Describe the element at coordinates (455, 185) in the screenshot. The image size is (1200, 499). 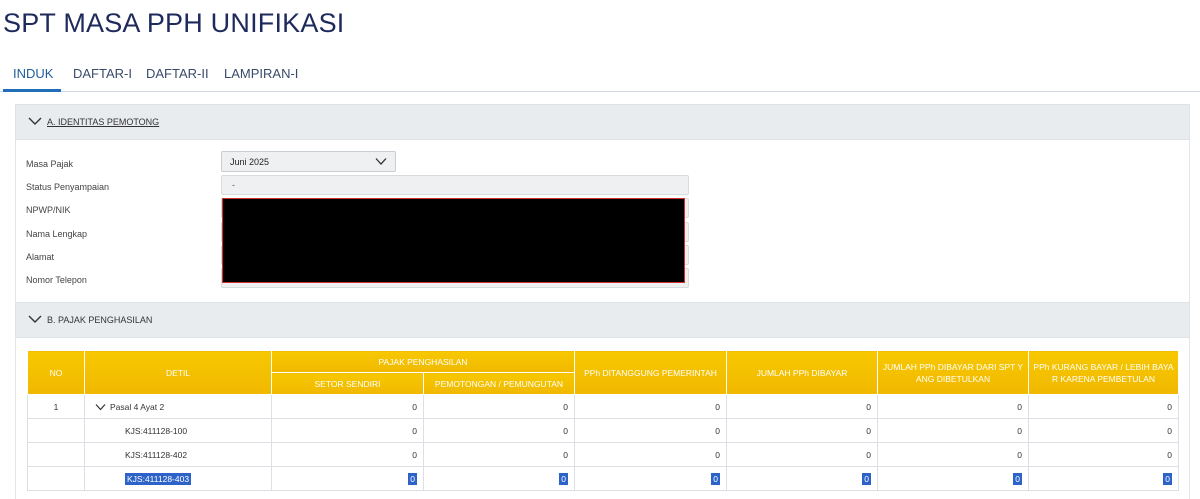
I see `status-penyampaian-field: -` at that location.